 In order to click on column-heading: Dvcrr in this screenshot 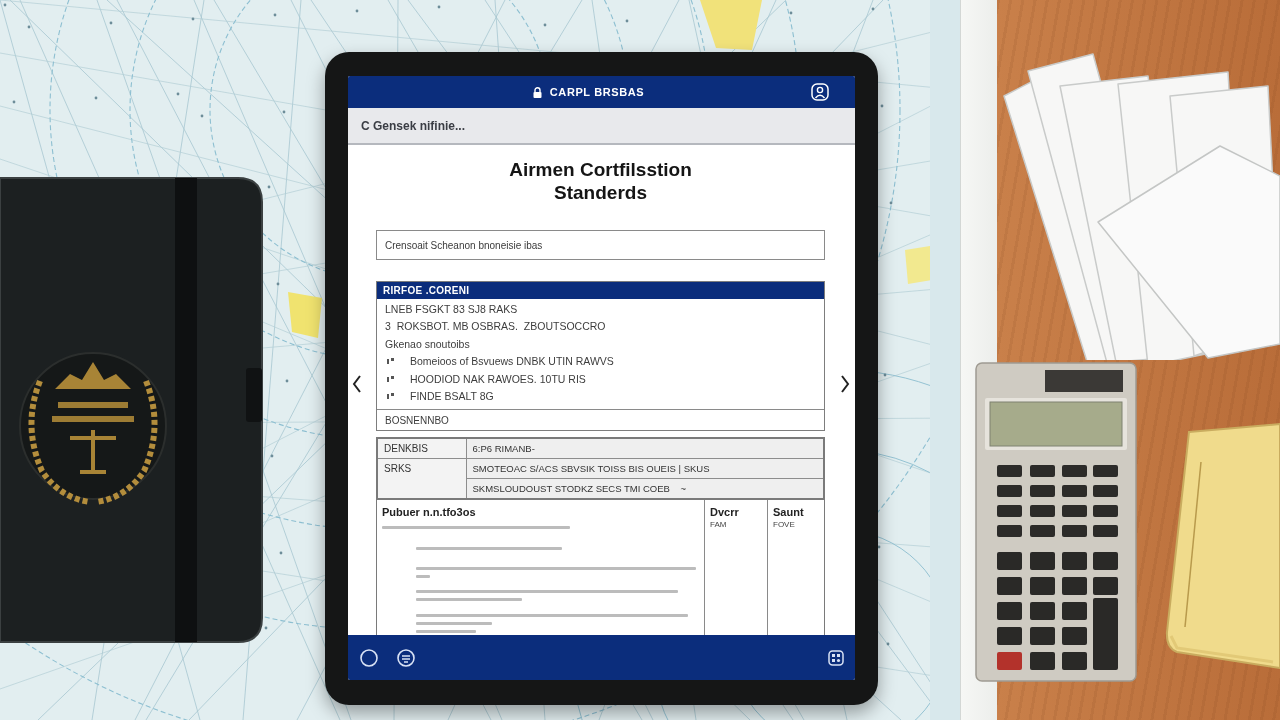, I will do `click(725, 511)`.